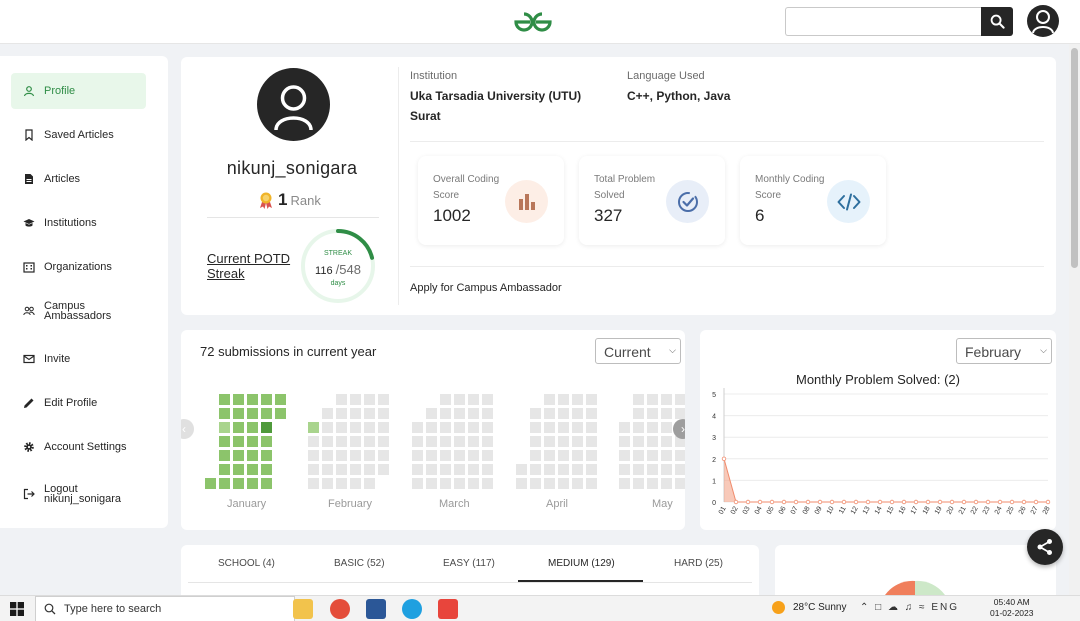 The width and height of the screenshot is (1080, 621). Describe the element at coordinates (78, 359) in the screenshot. I see `sidebar-item-invite: Invite` at that location.